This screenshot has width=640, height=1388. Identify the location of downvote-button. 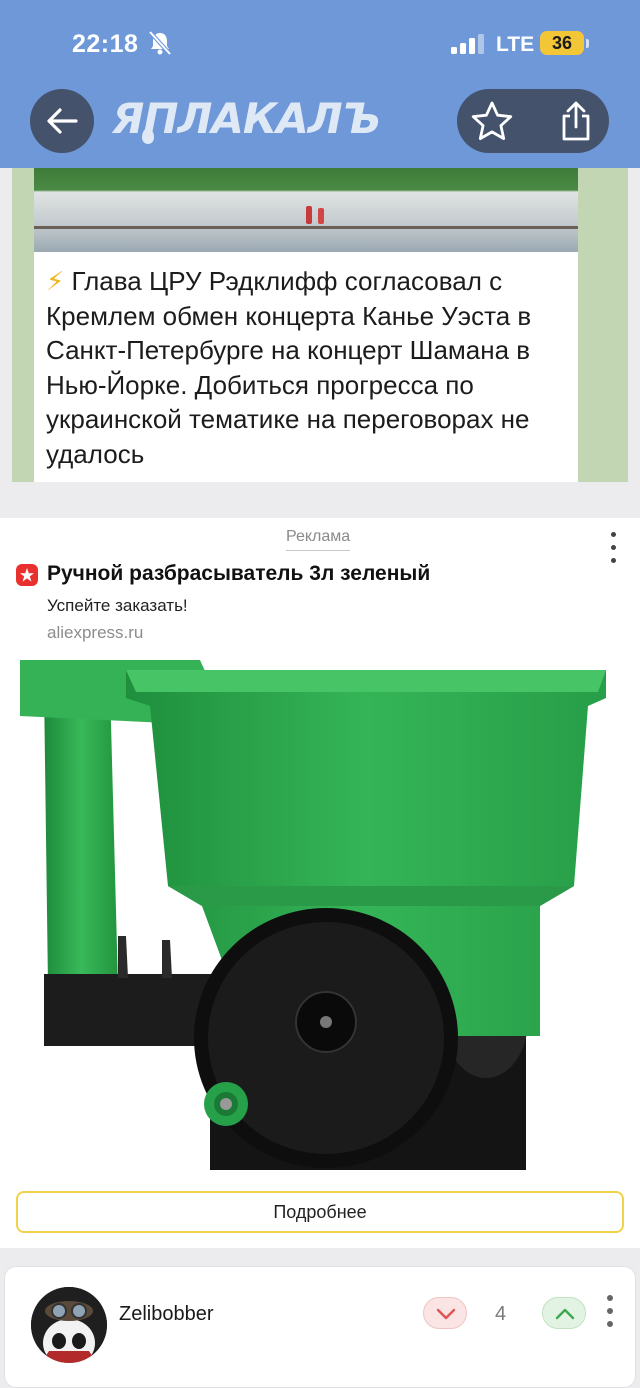
(445, 1313).